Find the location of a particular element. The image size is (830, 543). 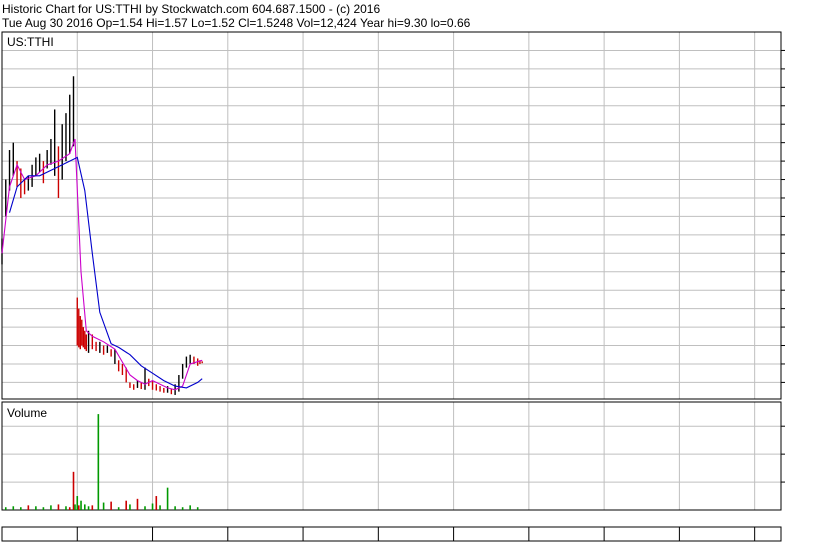

volume-panel-label: Volume is located at coordinates (27, 413).